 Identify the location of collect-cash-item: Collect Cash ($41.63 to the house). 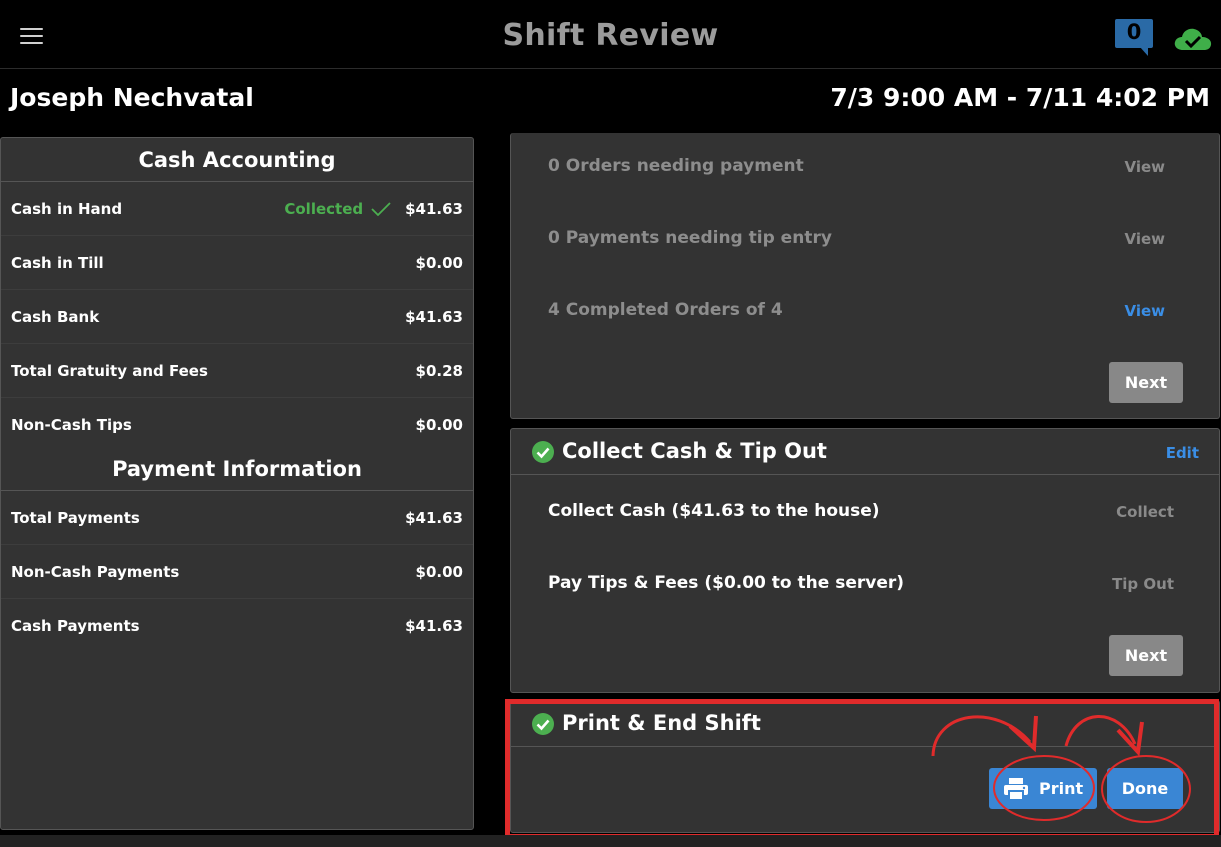
(714, 511).